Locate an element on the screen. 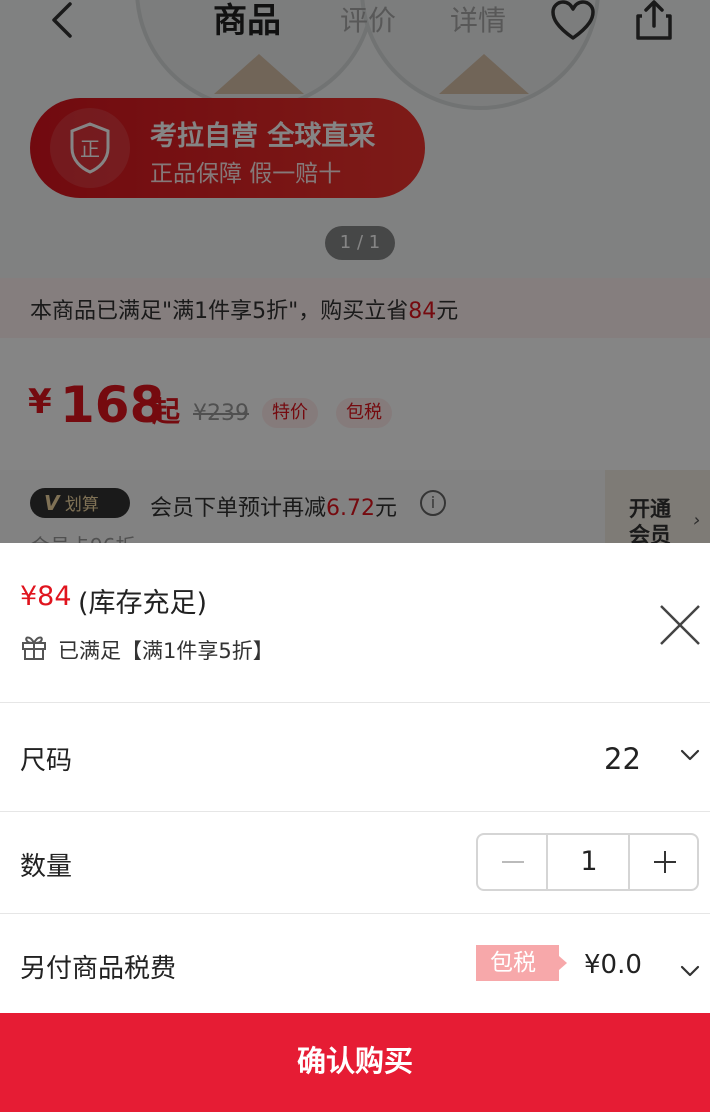 The width and height of the screenshot is (710, 1112). tax-row: 另付商品税费 包税 ¥0.0 is located at coordinates (355, 964).